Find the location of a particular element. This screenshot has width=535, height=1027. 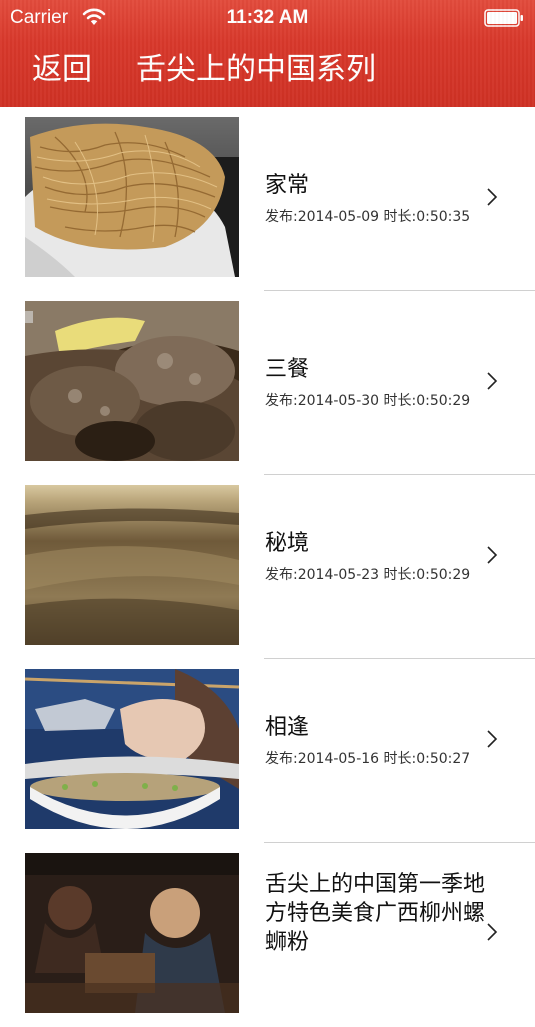

food-closeup-thumbnail is located at coordinates (132, 381).